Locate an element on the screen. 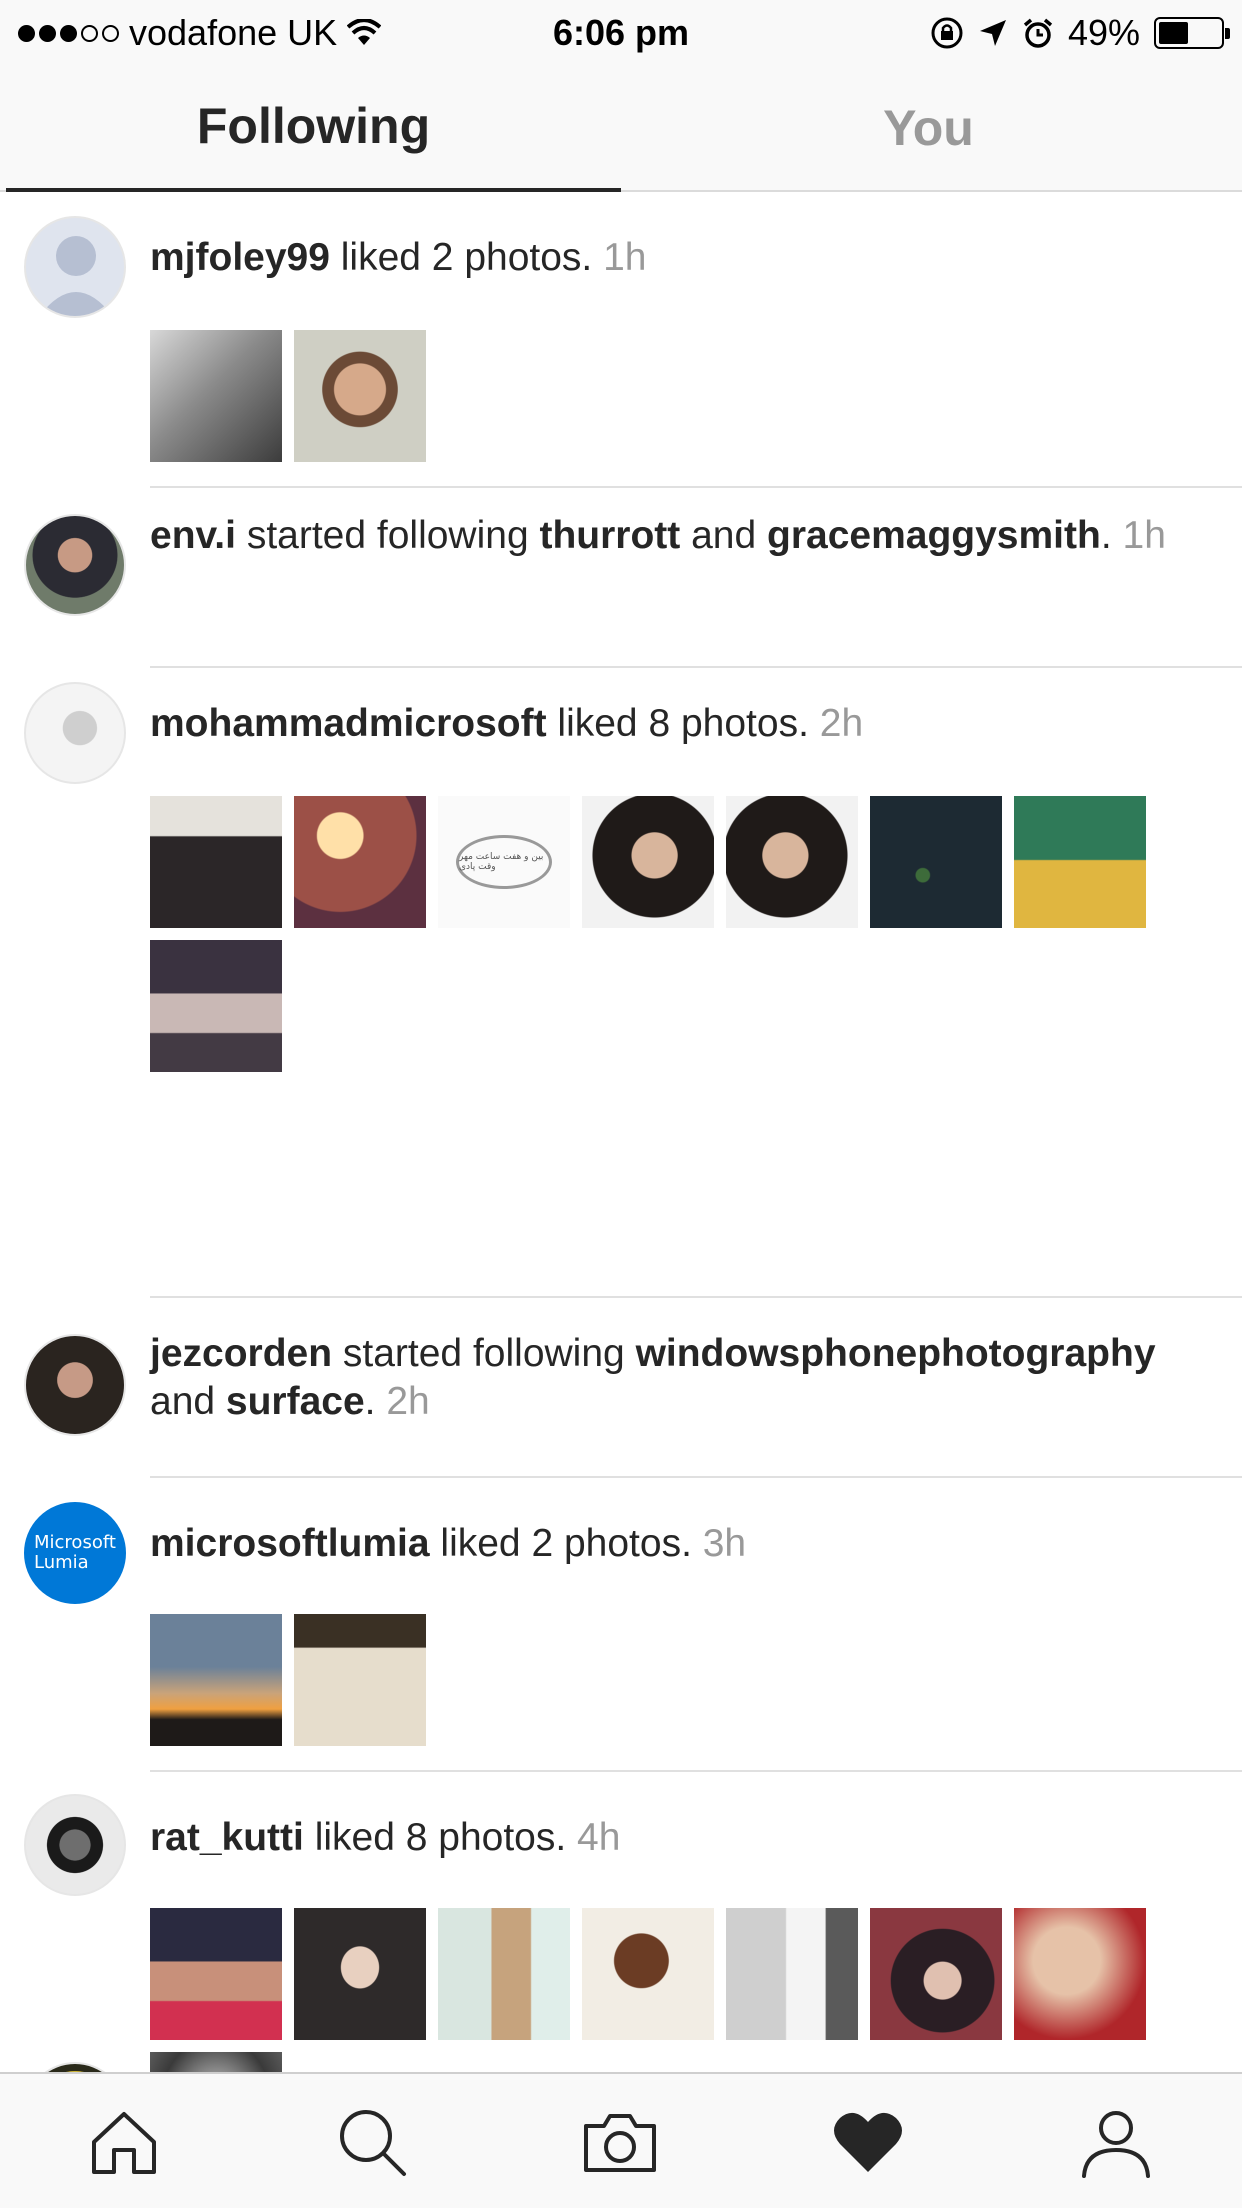  nav-profile-button is located at coordinates (1116, 2142).